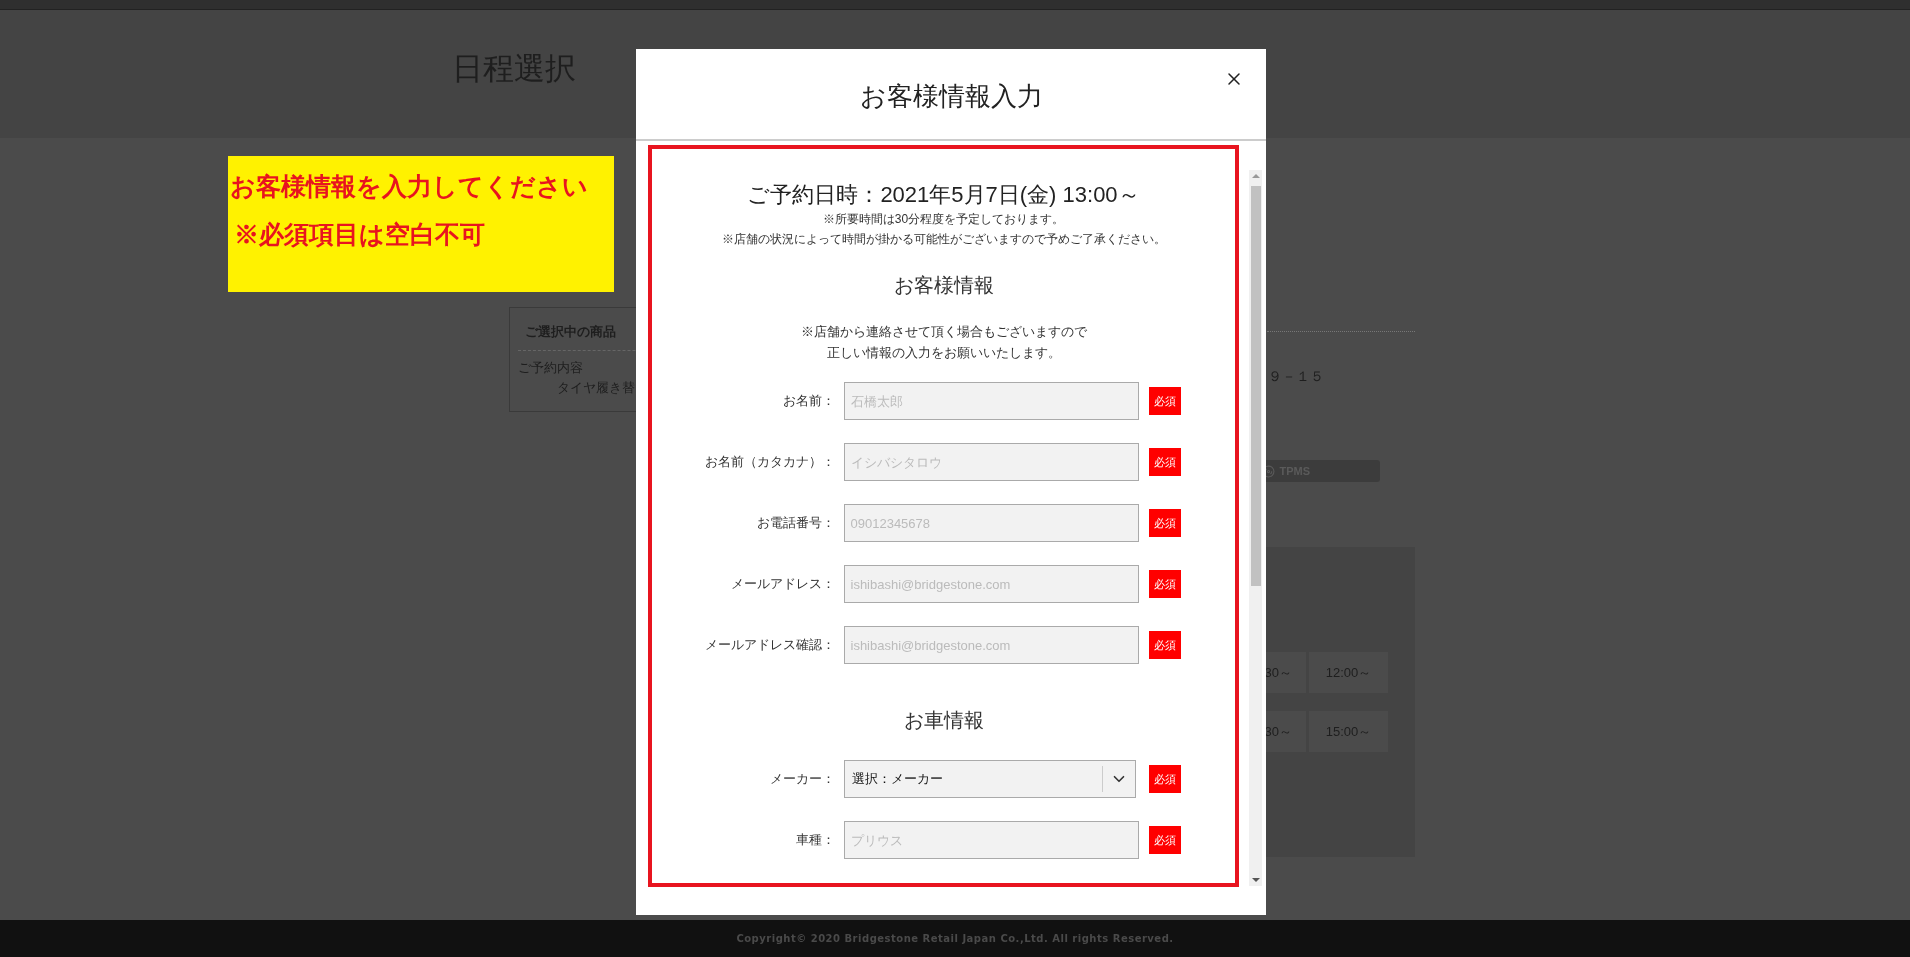 The width and height of the screenshot is (1910, 957). Describe the element at coordinates (801, 779) in the screenshot. I see `field-label: メーカー：` at that location.